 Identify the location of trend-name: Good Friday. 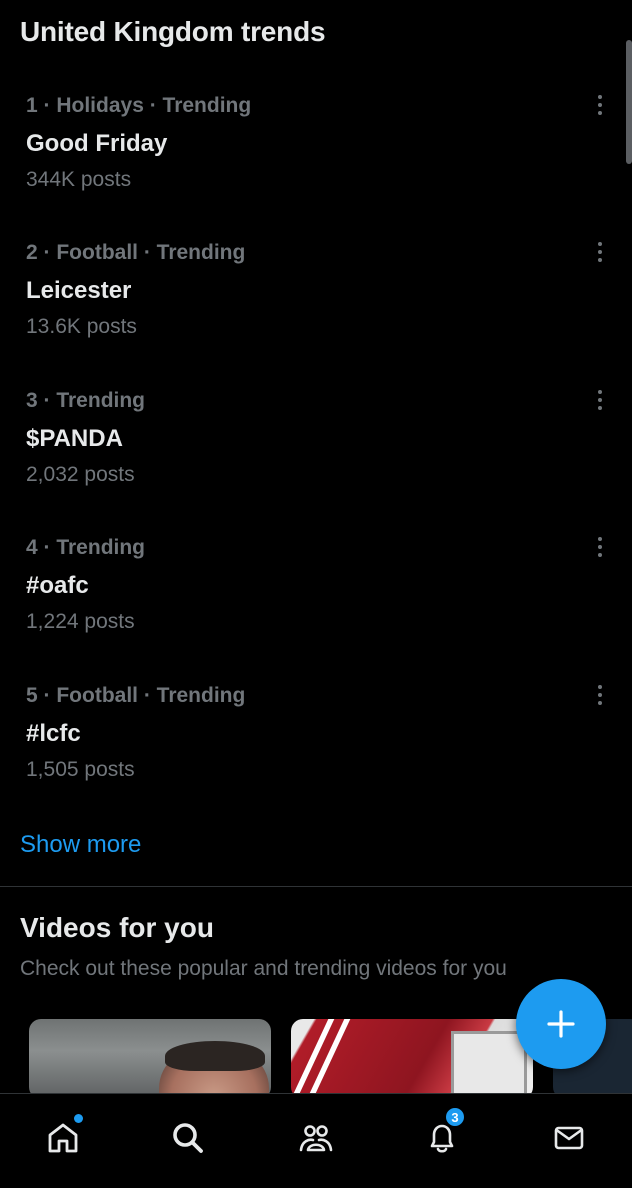
(97, 143).